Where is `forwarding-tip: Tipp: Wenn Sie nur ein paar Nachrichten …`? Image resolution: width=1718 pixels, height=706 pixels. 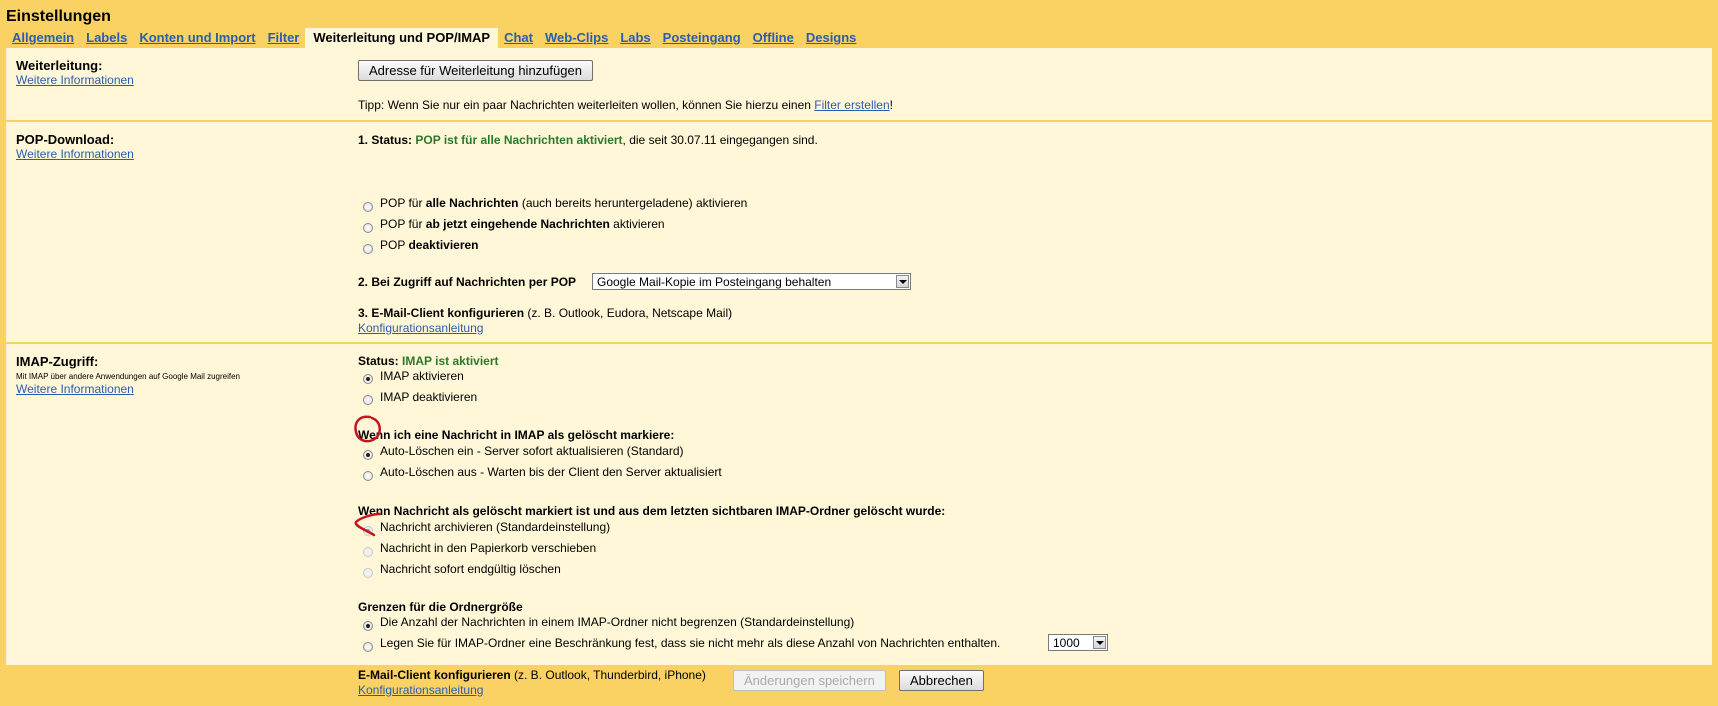 forwarding-tip: Tipp: Wenn Sie nur ein paar Nachrichten … is located at coordinates (625, 105).